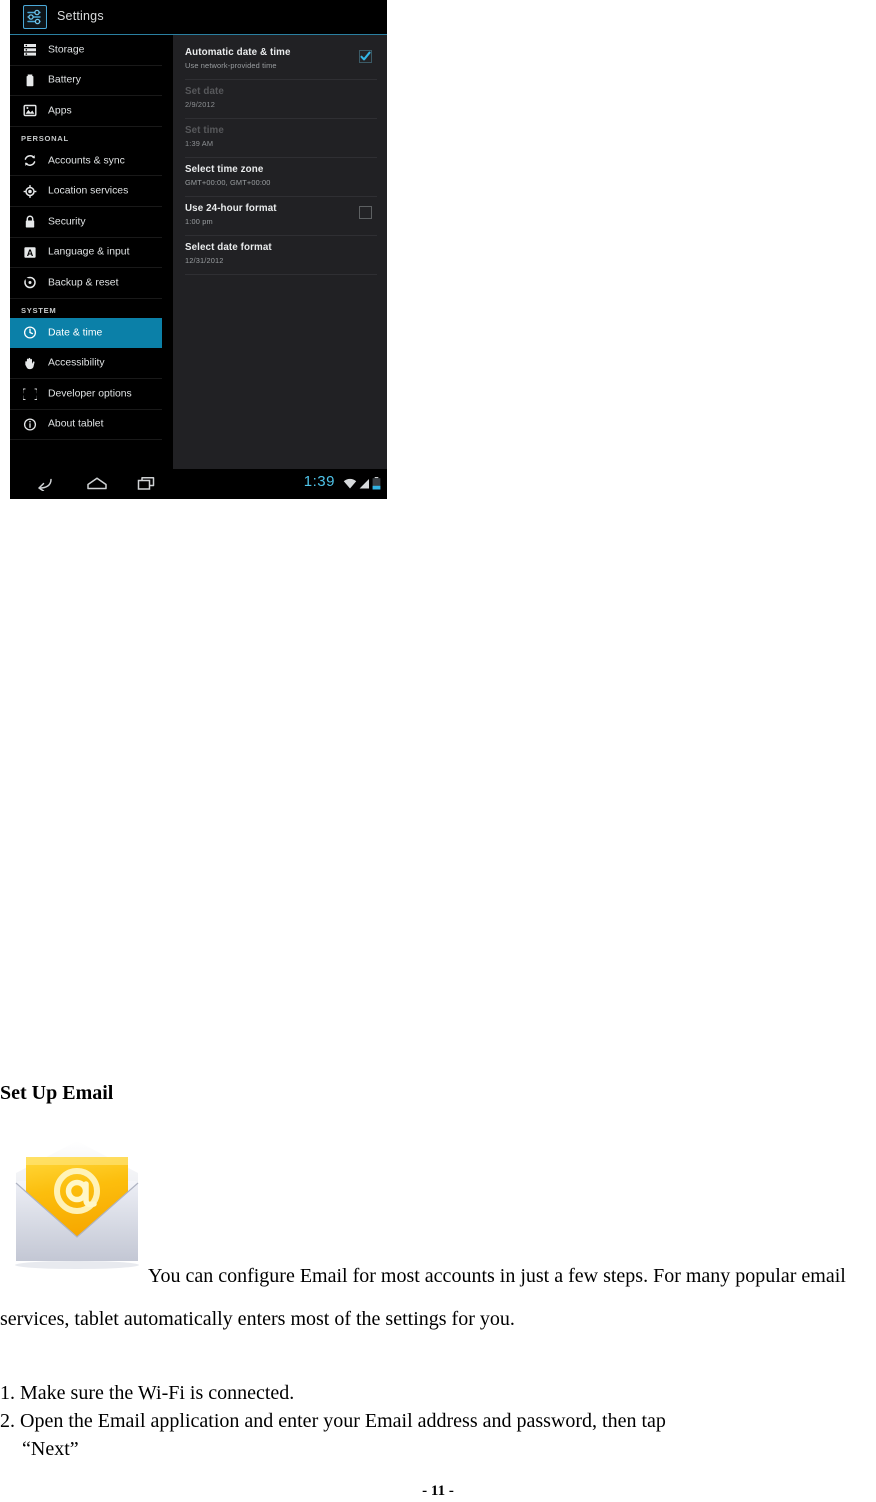 Image resolution: width=876 pixels, height=1502 pixels. Describe the element at coordinates (75, 333) in the screenshot. I see `sidebar-item-label: Date & time` at that location.